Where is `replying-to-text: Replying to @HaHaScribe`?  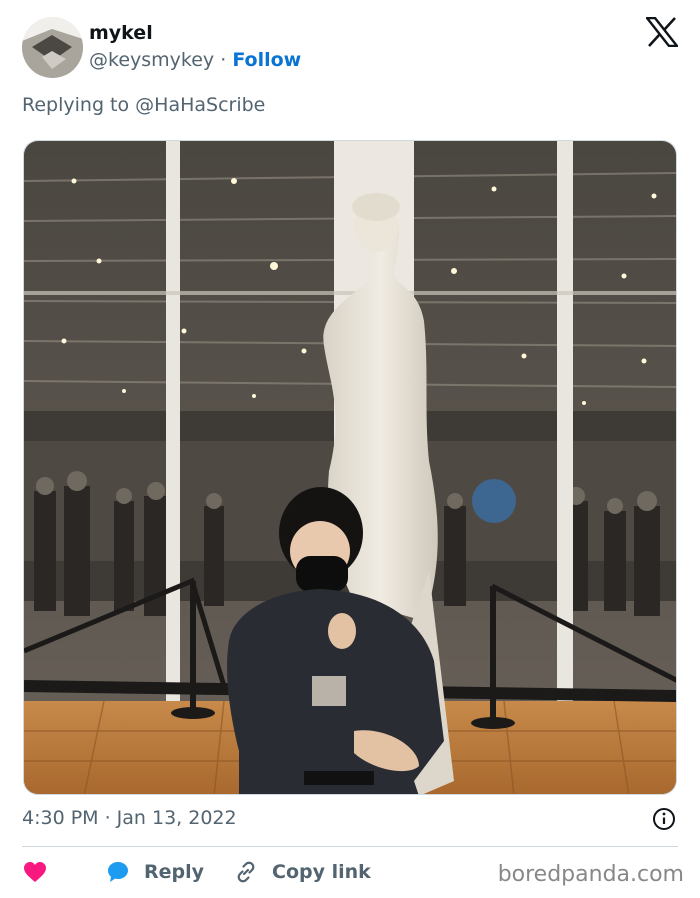 replying-to-text: Replying to @HaHaScribe is located at coordinates (144, 105).